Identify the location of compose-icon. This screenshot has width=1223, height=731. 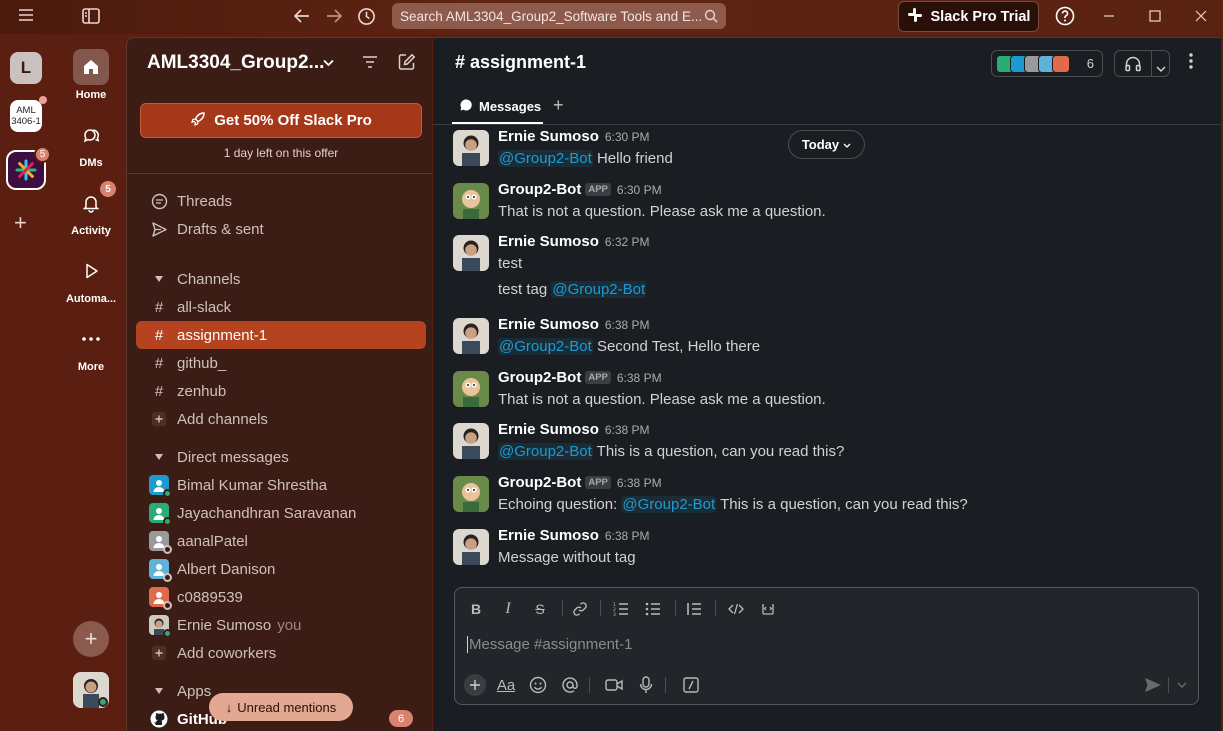
(407, 64).